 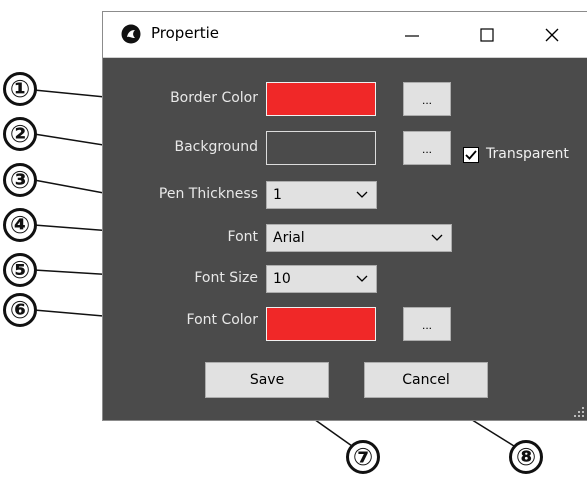 What do you see at coordinates (242, 237) in the screenshot?
I see `font-label: Font` at bounding box center [242, 237].